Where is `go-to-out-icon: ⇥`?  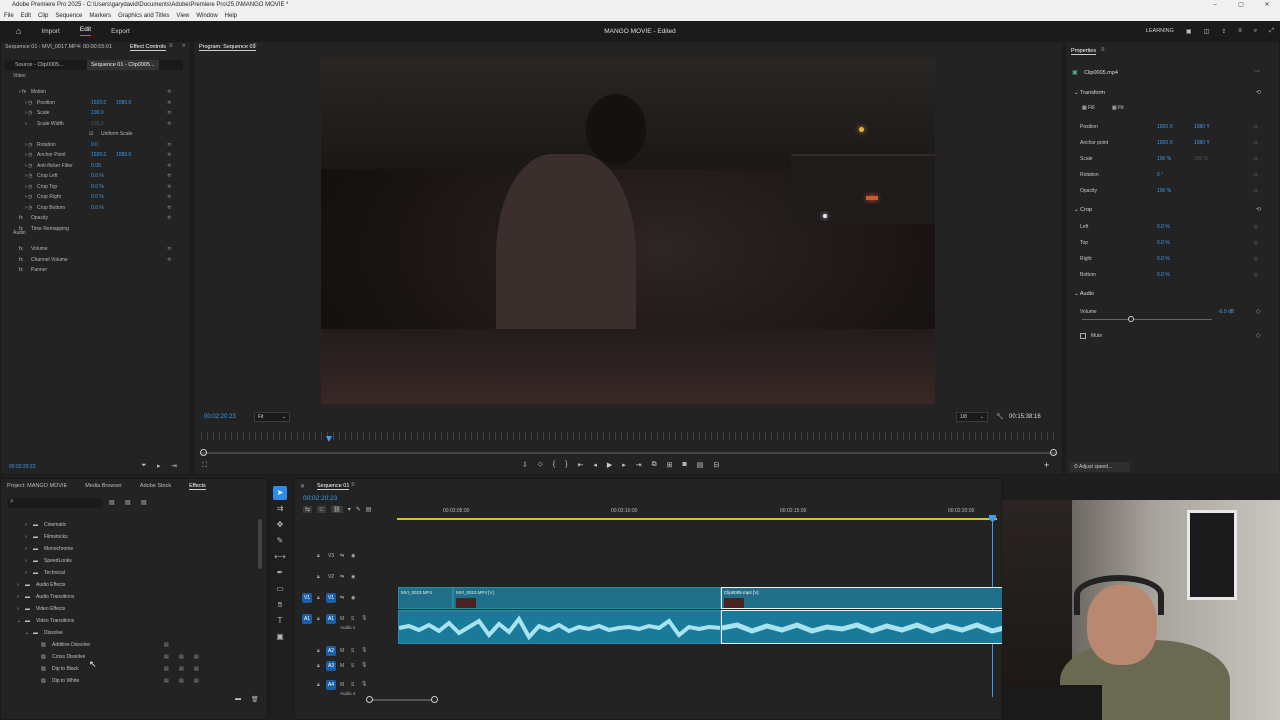
go-to-out-icon: ⇥ is located at coordinates (639, 465).